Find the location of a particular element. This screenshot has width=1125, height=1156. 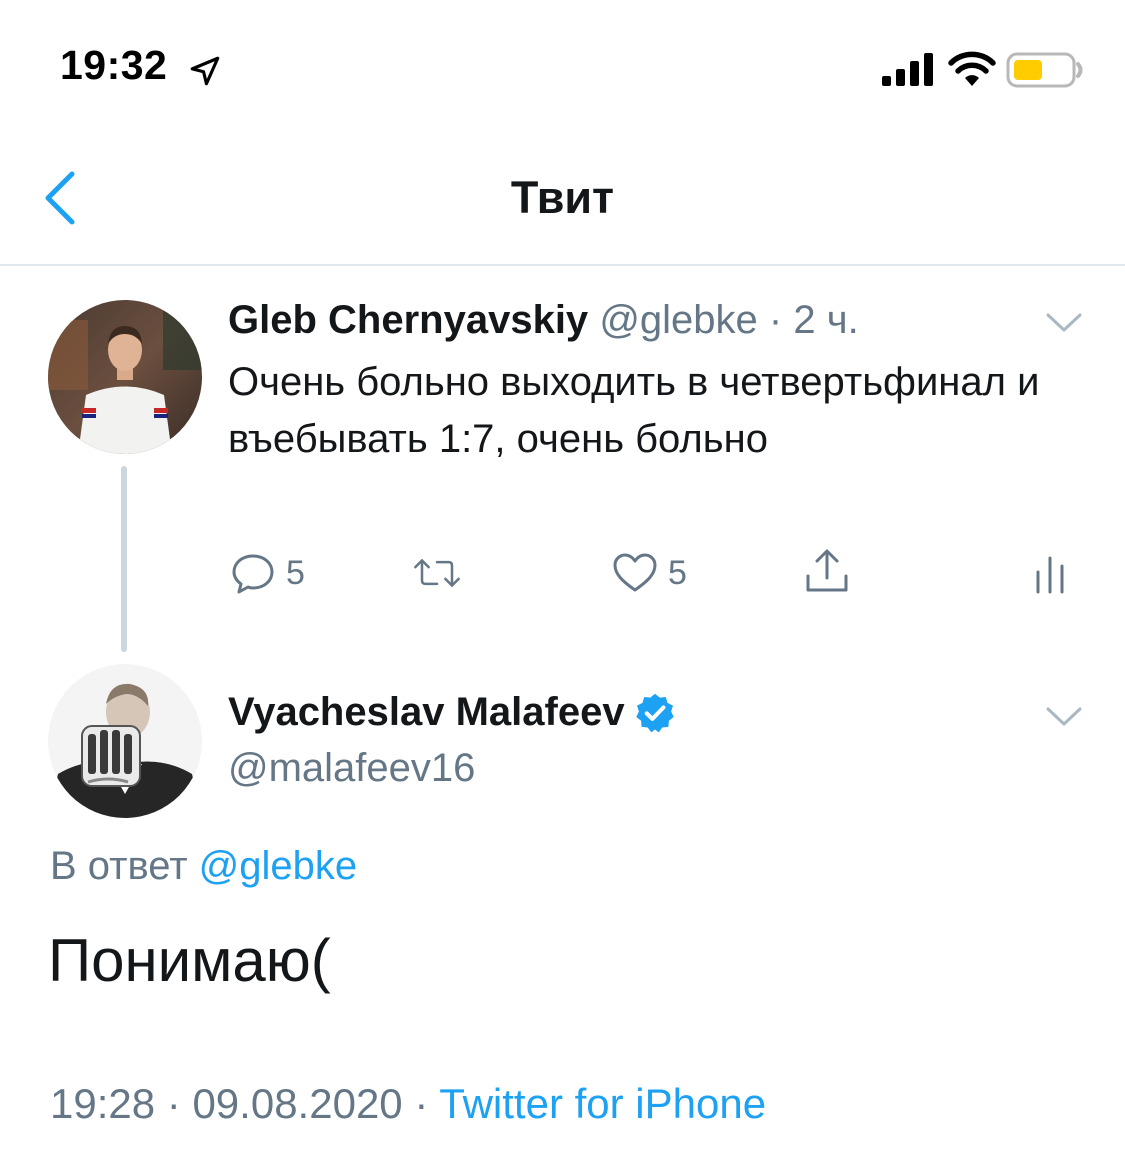

retweet-button is located at coordinates (437, 573).